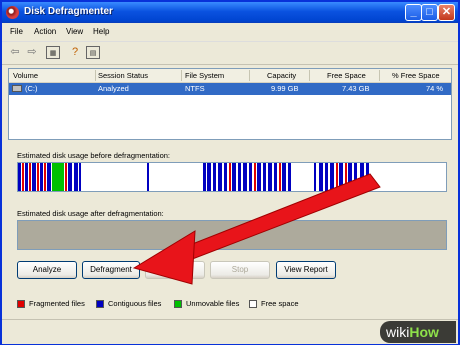 Image resolution: width=460 pixels, height=345 pixels. What do you see at coordinates (412, 332) in the screenshot?
I see `wikihow-logo: wikiHow` at bounding box center [412, 332].